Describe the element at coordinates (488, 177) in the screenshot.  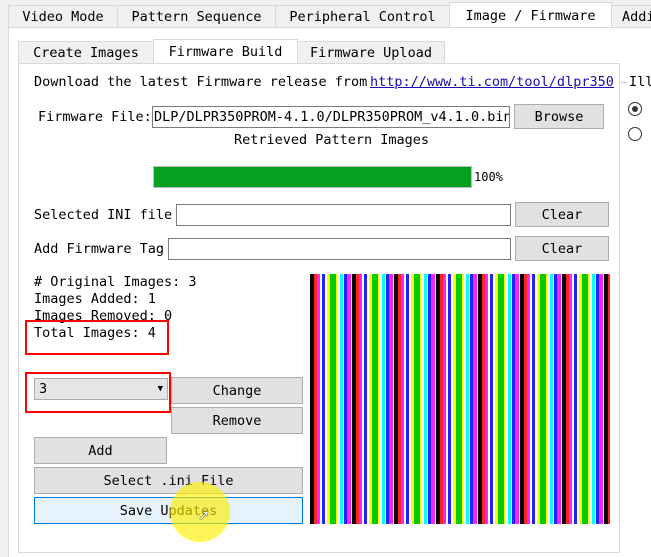
I see `progress-label: 100%` at that location.